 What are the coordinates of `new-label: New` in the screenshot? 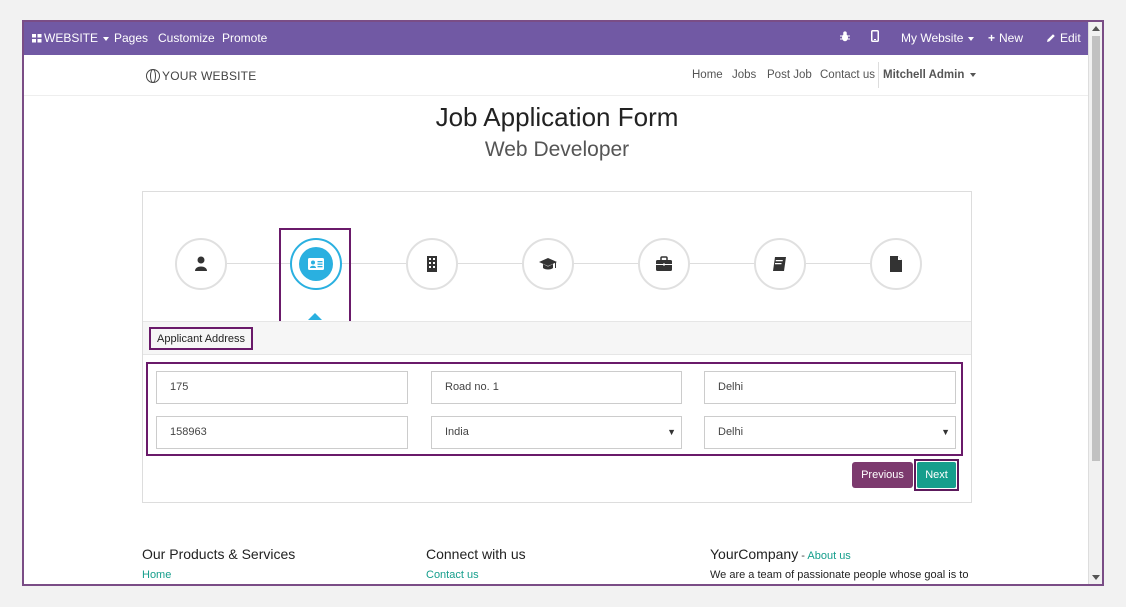 It's located at (1011, 38).